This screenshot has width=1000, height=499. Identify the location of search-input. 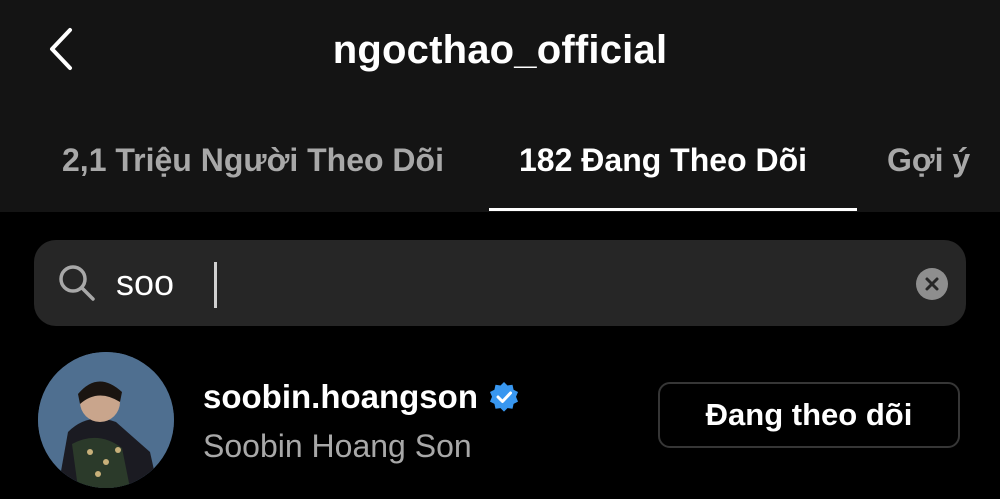
(506, 283).